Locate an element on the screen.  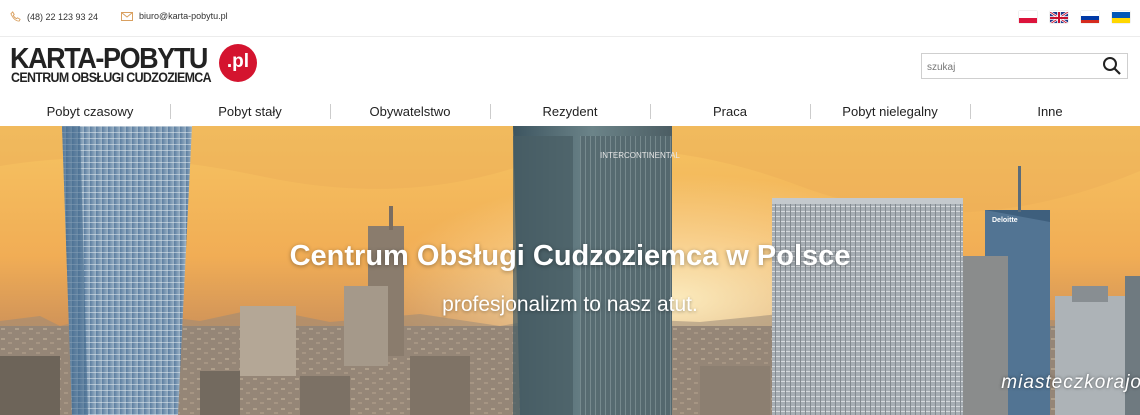
search-button is located at coordinates (1112, 66).